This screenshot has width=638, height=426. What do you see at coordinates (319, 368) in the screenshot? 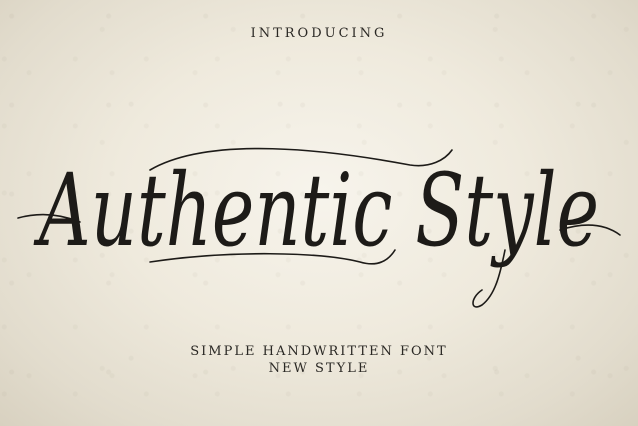
I see `subtitle-line-2: NEW STYLE` at bounding box center [319, 368].